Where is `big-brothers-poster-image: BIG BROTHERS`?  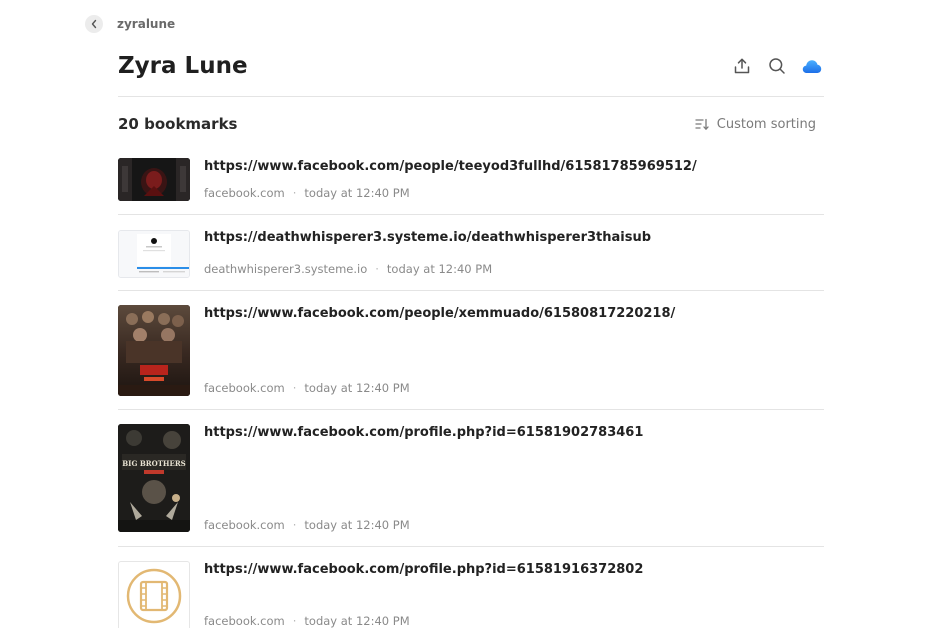 big-brothers-poster-image: BIG BROTHERS is located at coordinates (154, 478).